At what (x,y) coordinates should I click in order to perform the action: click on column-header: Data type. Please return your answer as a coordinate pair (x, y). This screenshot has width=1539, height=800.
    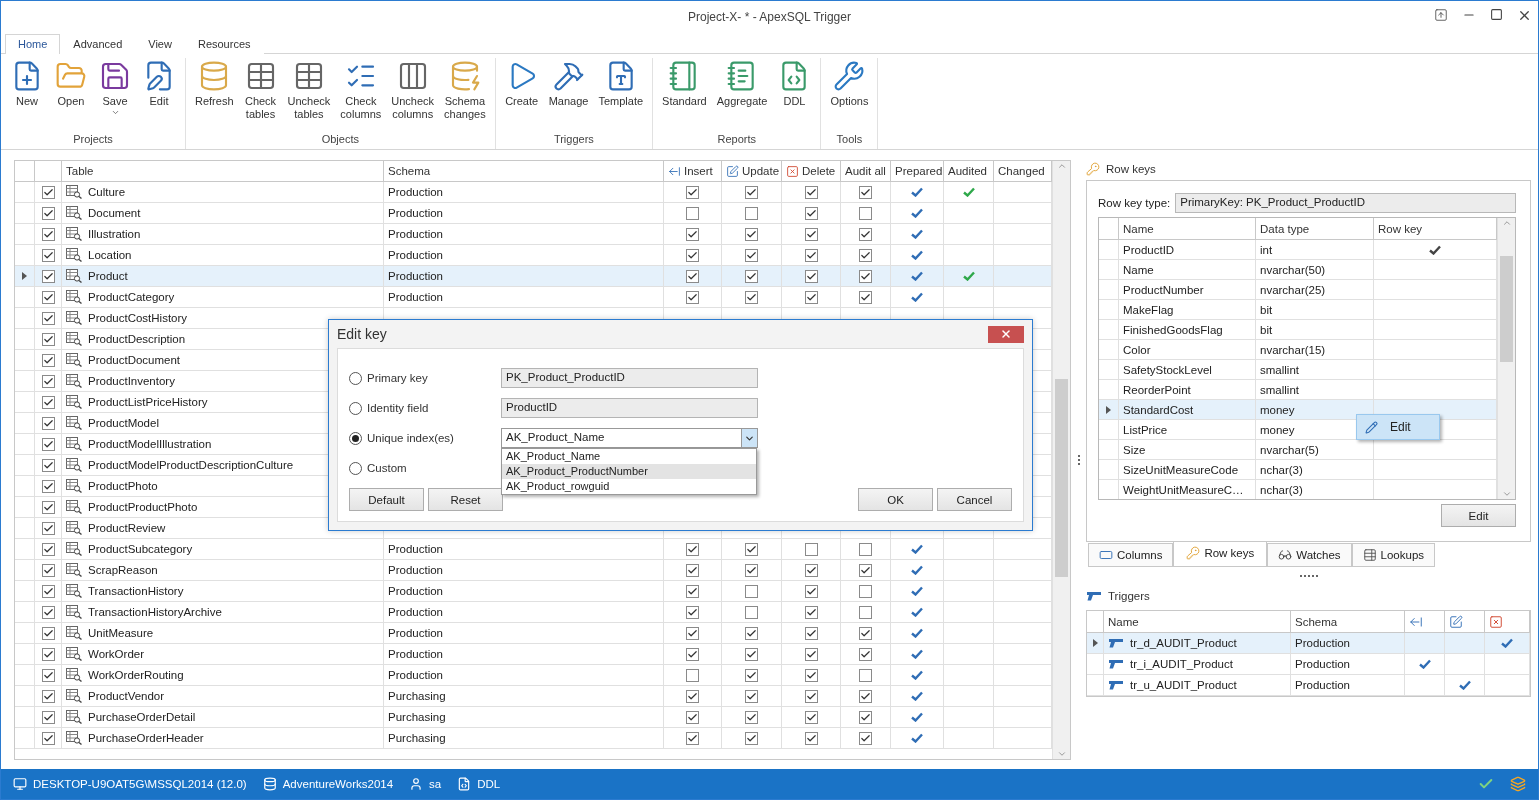
    Looking at the image, I should click on (1315, 228).